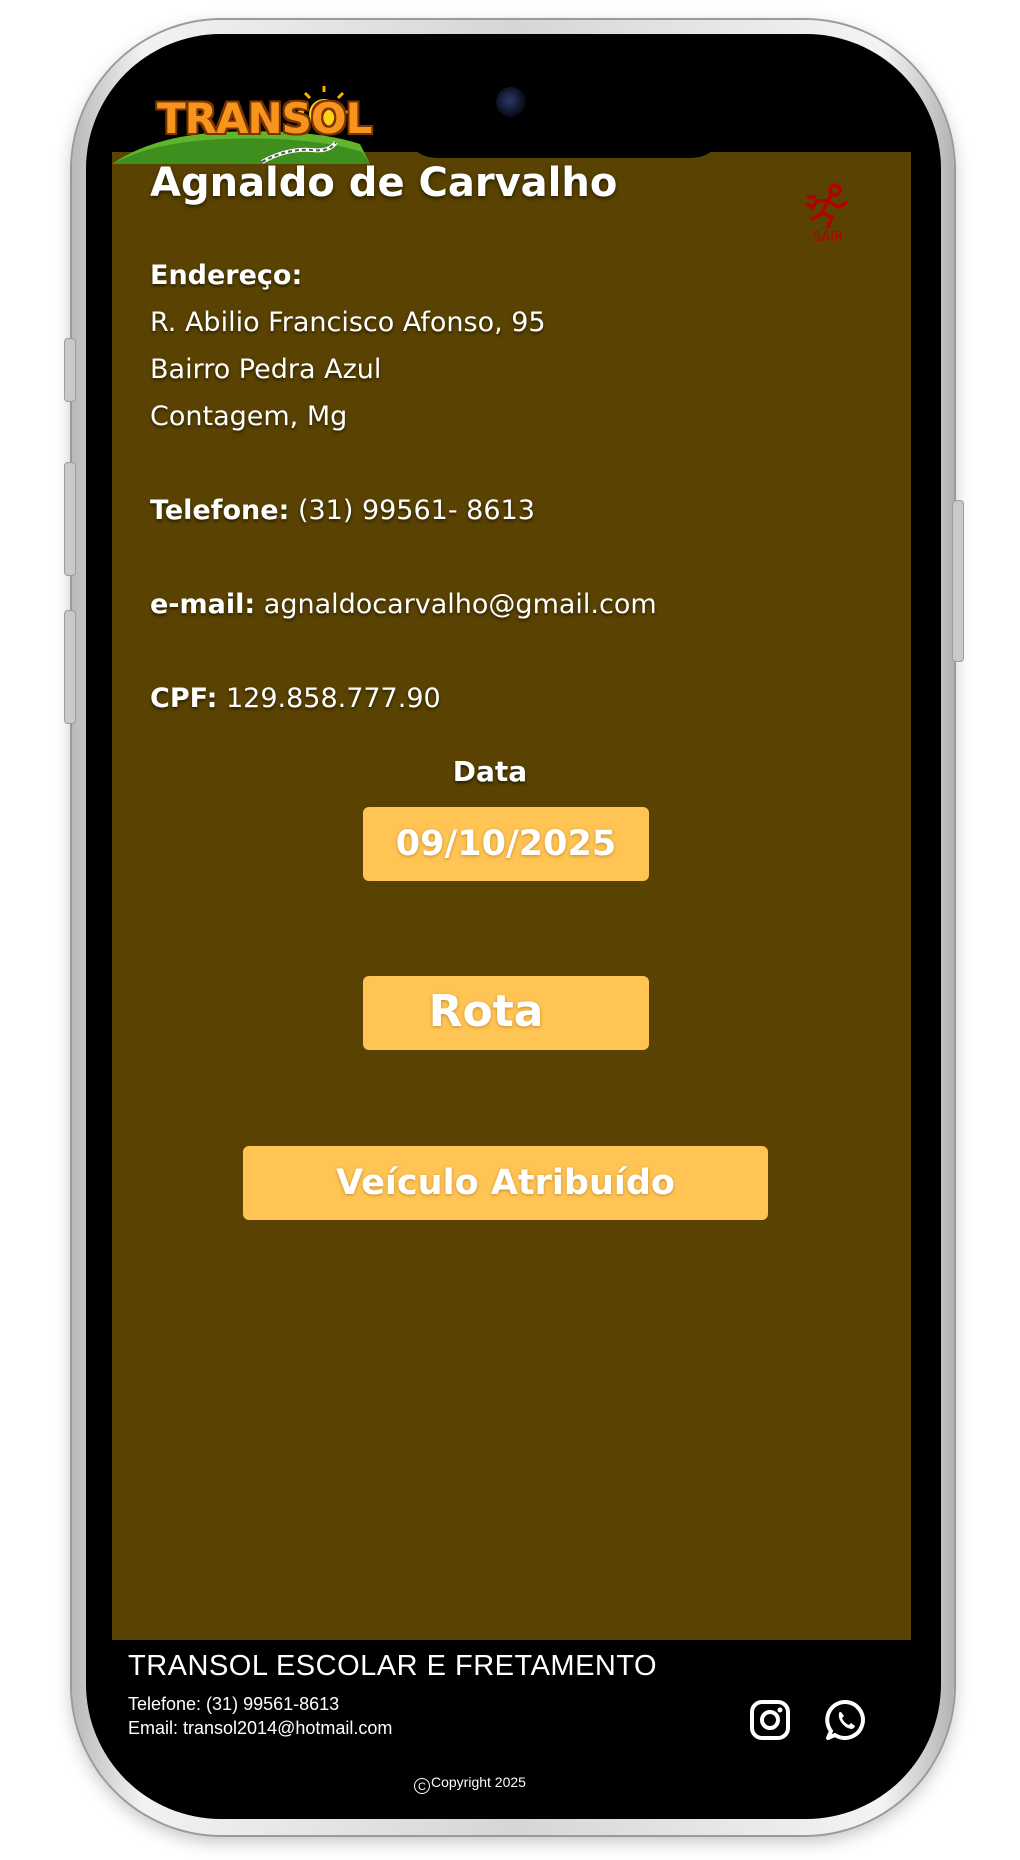  I want to click on phone-field: Telefone: (31) 99561- 8613, so click(342, 510).